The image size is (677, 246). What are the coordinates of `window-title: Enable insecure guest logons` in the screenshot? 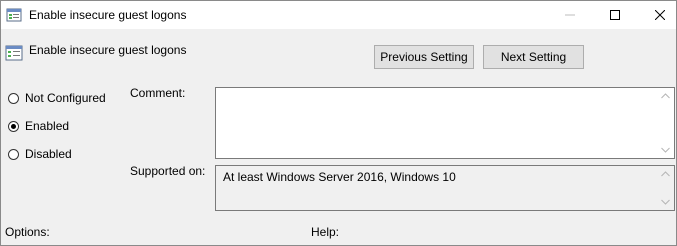 It's located at (108, 15).